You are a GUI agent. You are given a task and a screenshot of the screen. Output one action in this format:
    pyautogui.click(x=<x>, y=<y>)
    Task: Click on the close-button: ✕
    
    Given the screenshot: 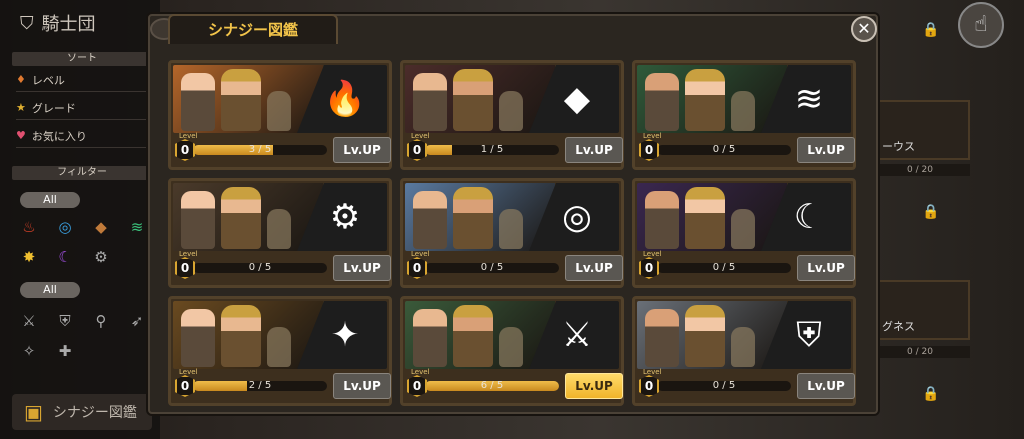 What is the action you would take?
    pyautogui.click(x=864, y=29)
    